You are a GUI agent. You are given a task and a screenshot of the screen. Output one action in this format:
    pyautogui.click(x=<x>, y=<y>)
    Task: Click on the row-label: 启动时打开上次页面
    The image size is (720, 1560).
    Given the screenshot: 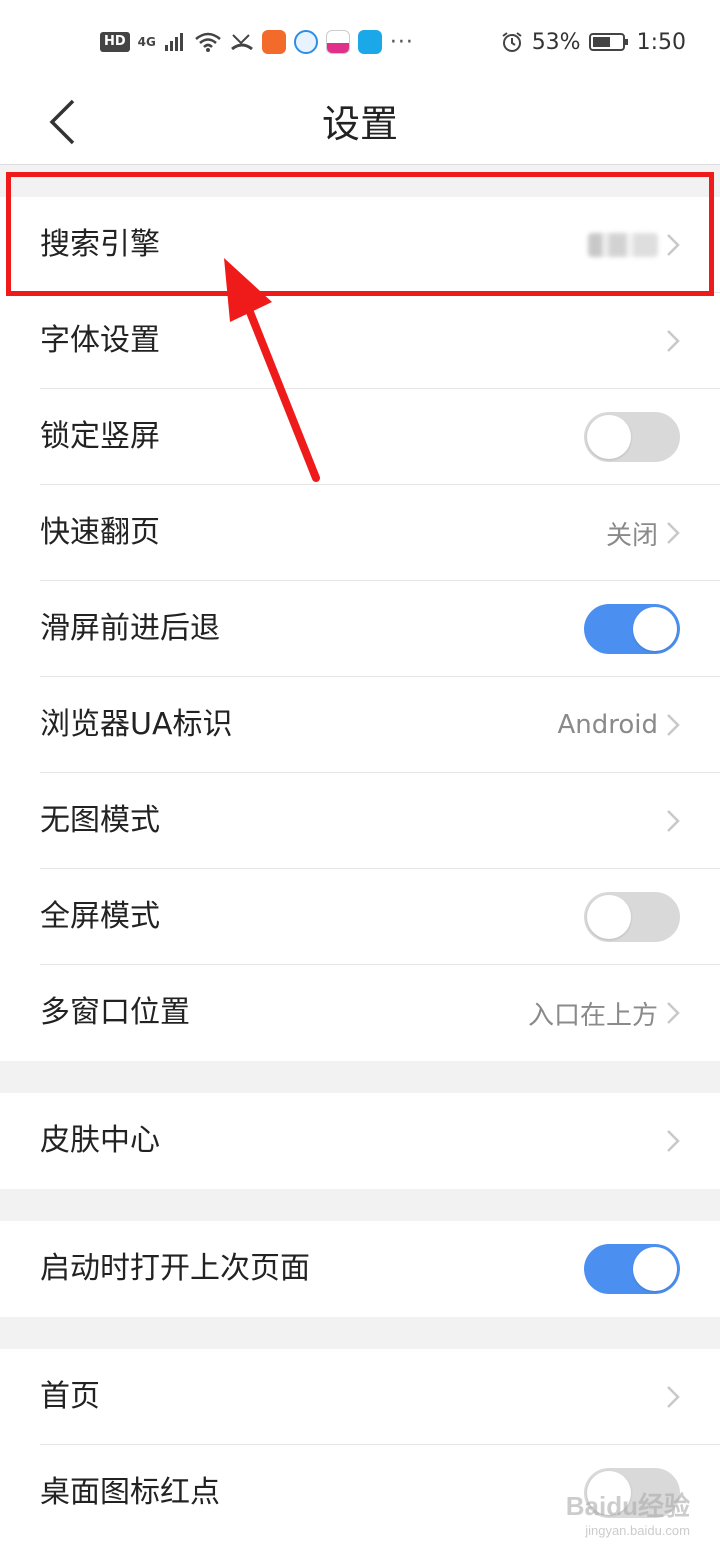 What is the action you would take?
    pyautogui.click(x=175, y=1268)
    